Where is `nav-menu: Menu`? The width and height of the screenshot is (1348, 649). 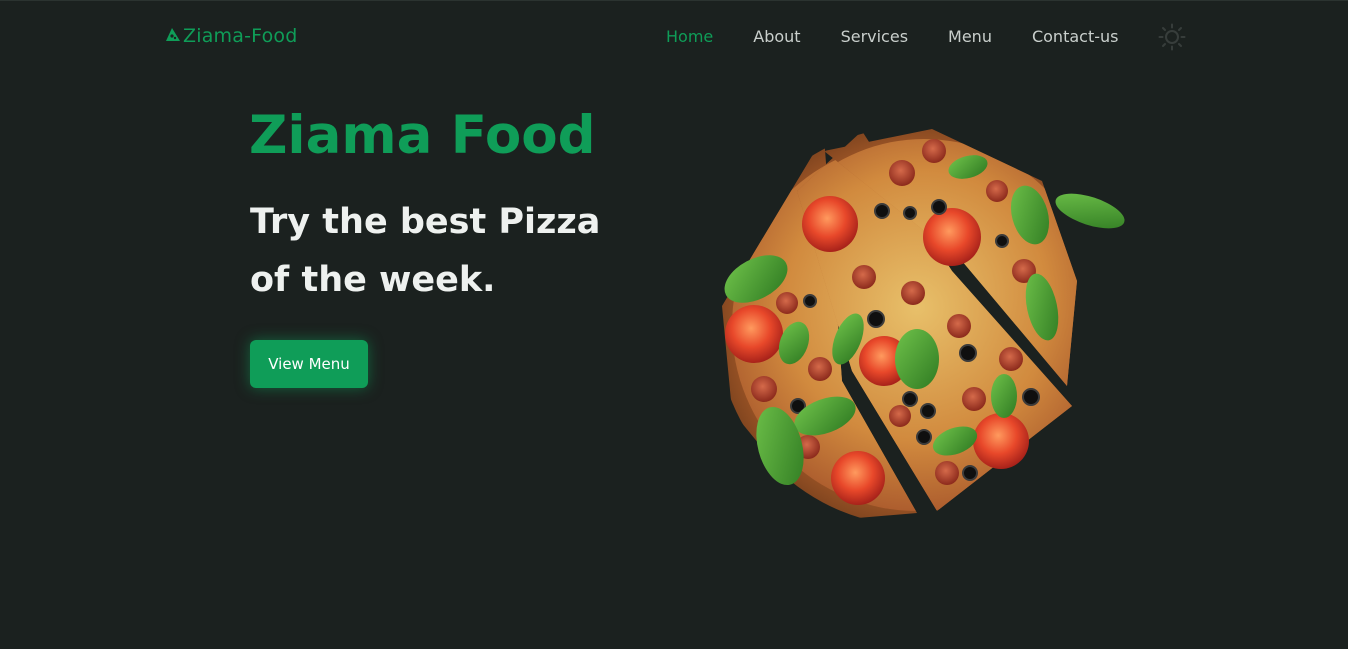
nav-menu: Menu is located at coordinates (970, 36).